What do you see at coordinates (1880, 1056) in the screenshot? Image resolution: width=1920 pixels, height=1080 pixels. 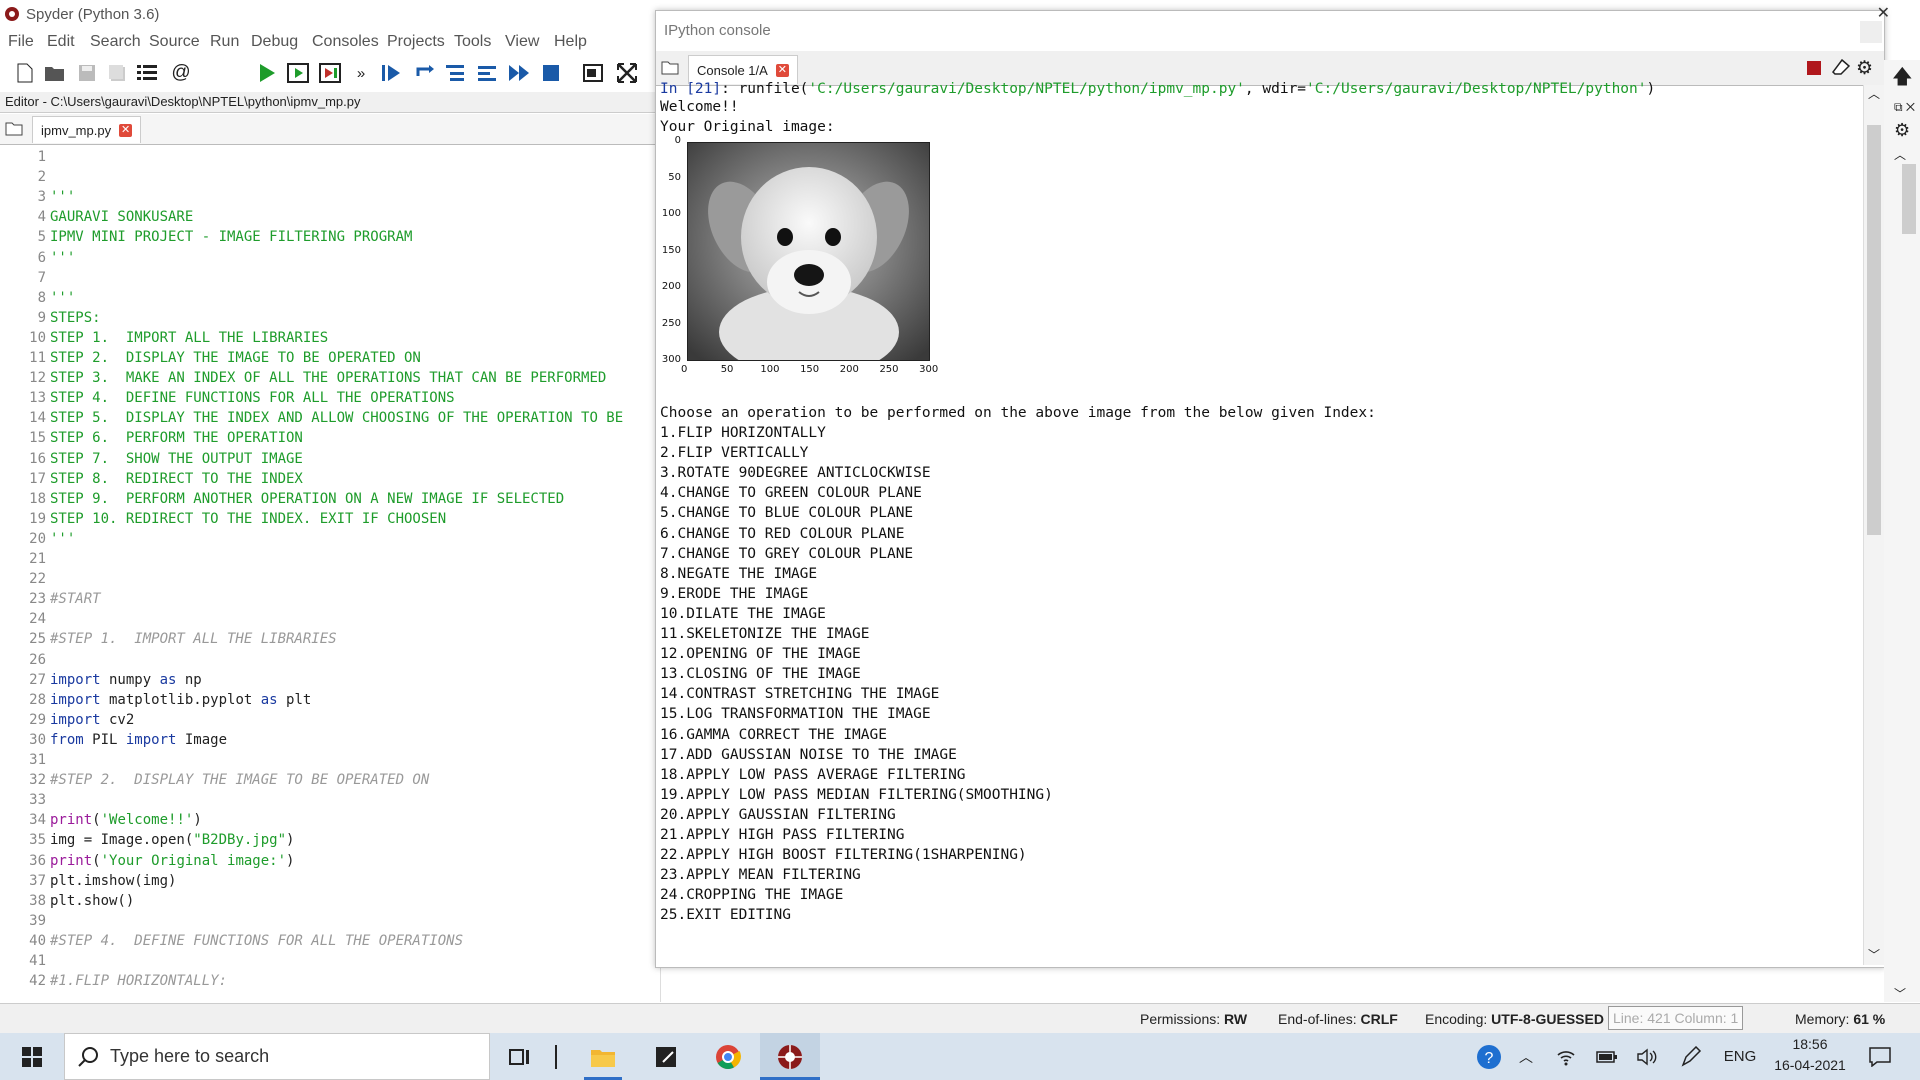 I see `notifications-icon` at bounding box center [1880, 1056].